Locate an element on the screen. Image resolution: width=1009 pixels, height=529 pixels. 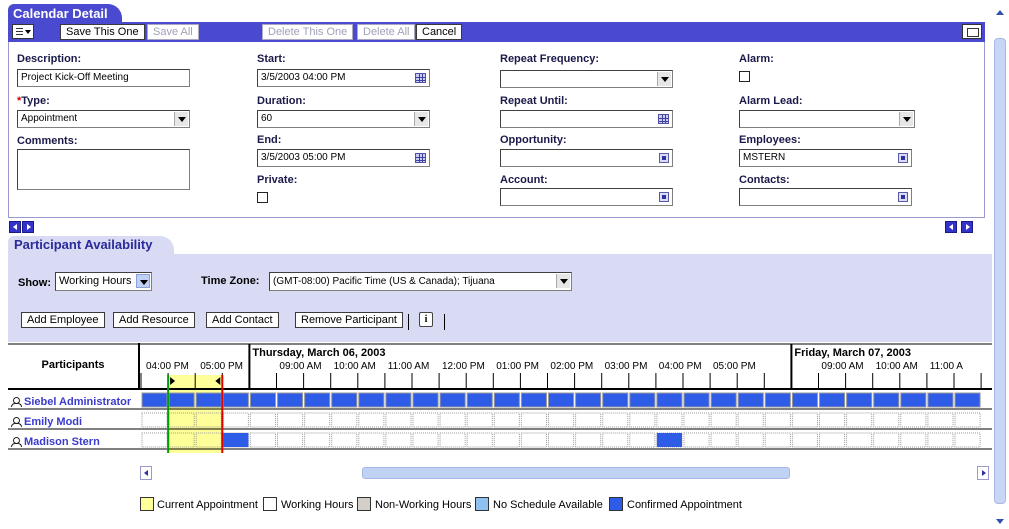
add-resource-button: Add Resource is located at coordinates (154, 320).